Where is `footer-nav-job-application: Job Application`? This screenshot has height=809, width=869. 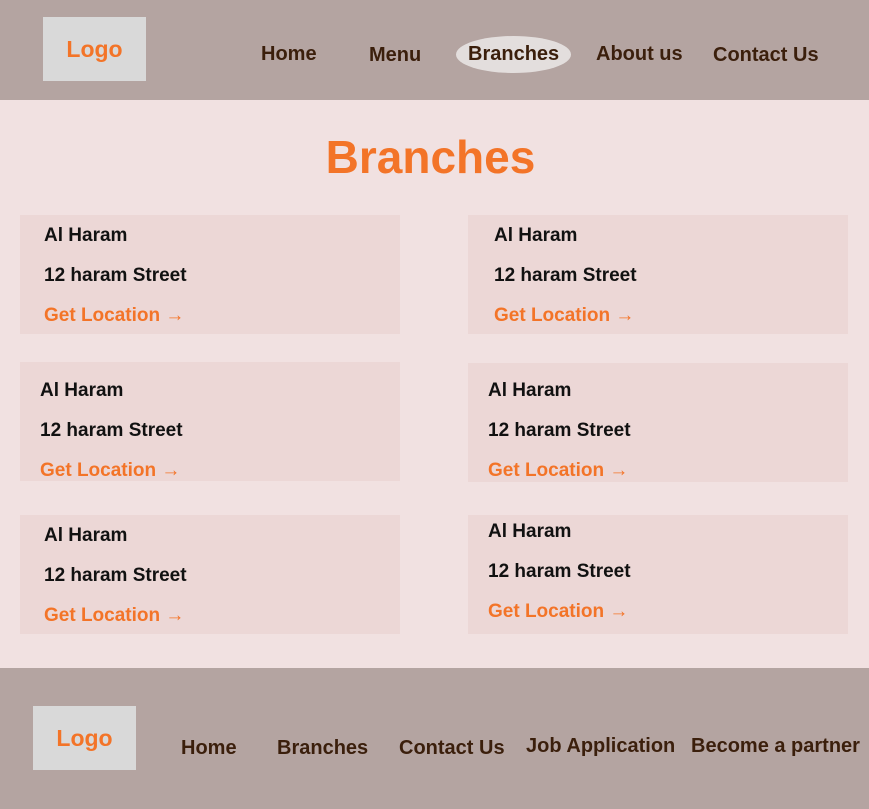 footer-nav-job-application: Job Application is located at coordinates (600, 746).